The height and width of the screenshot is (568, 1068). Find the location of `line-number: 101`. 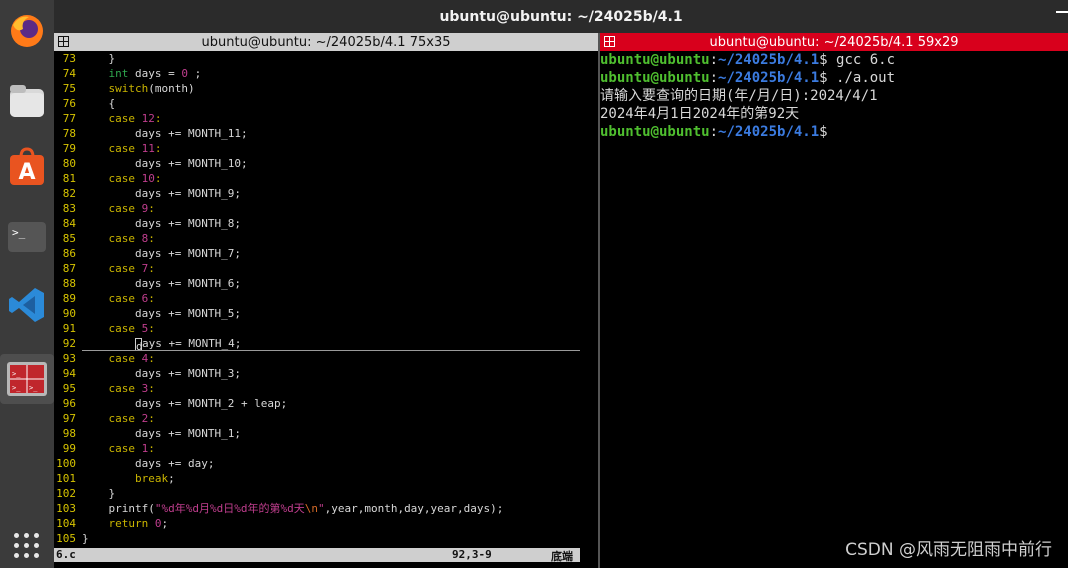

line-number: 101 is located at coordinates (66, 478).